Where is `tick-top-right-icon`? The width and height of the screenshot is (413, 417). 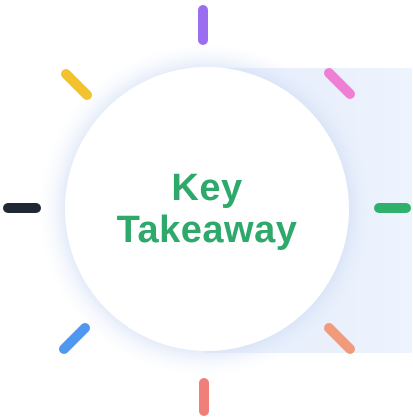 tick-top-right-icon is located at coordinates (339, 83).